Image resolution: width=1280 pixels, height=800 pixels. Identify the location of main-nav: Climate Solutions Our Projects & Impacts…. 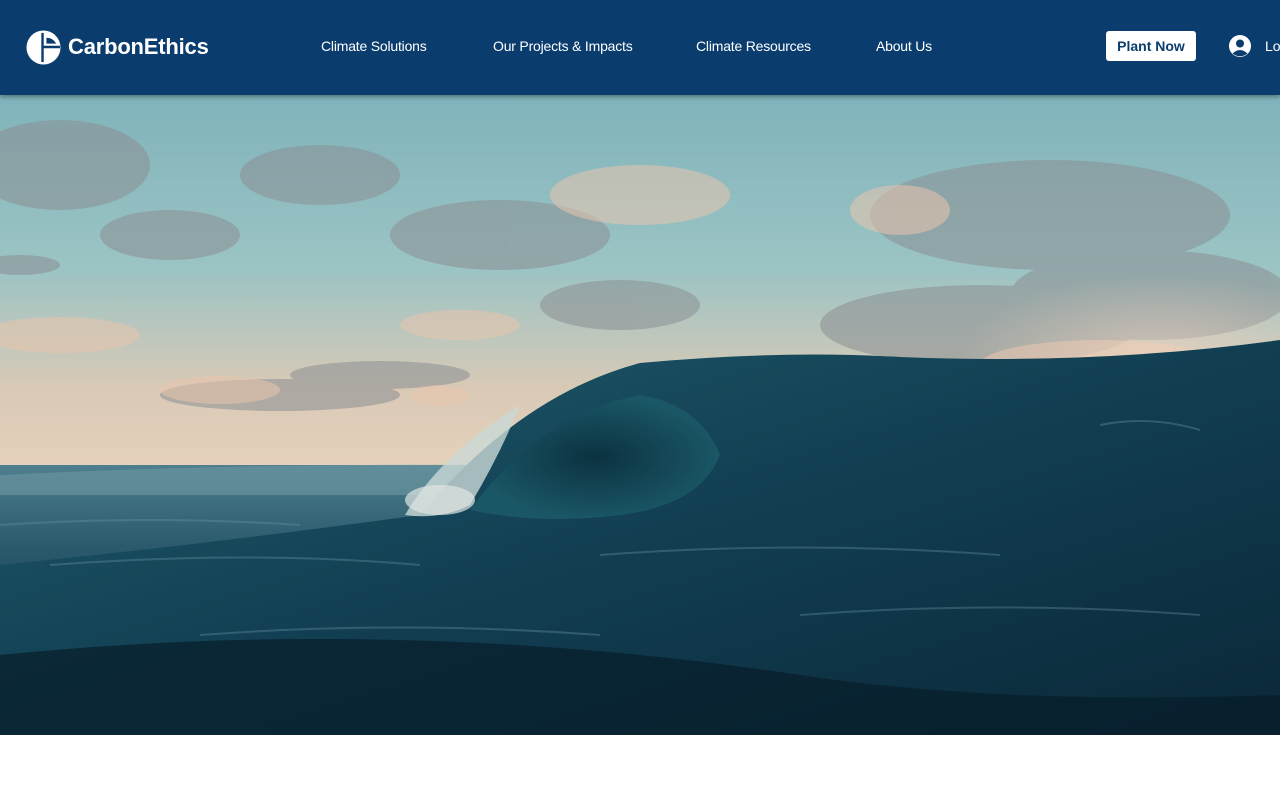
(640, 47).